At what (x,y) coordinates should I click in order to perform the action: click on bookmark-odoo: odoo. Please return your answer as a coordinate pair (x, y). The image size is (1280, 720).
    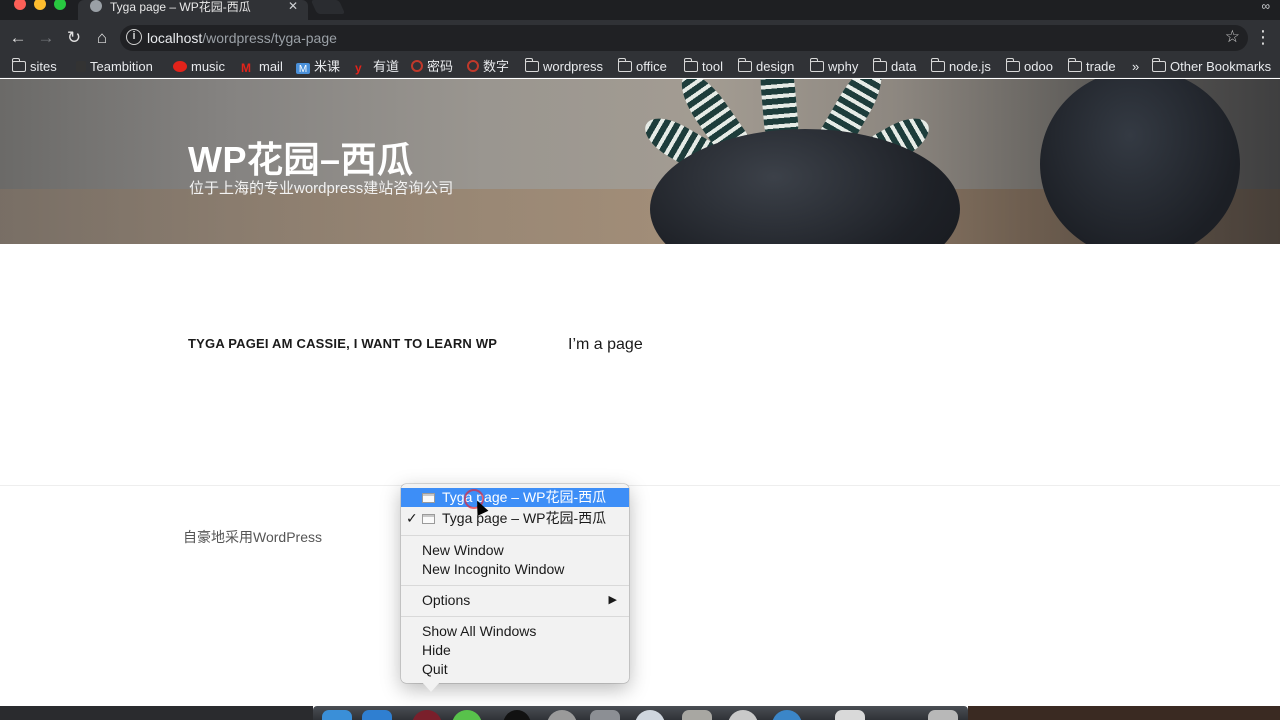
    Looking at the image, I should click on (1029, 67).